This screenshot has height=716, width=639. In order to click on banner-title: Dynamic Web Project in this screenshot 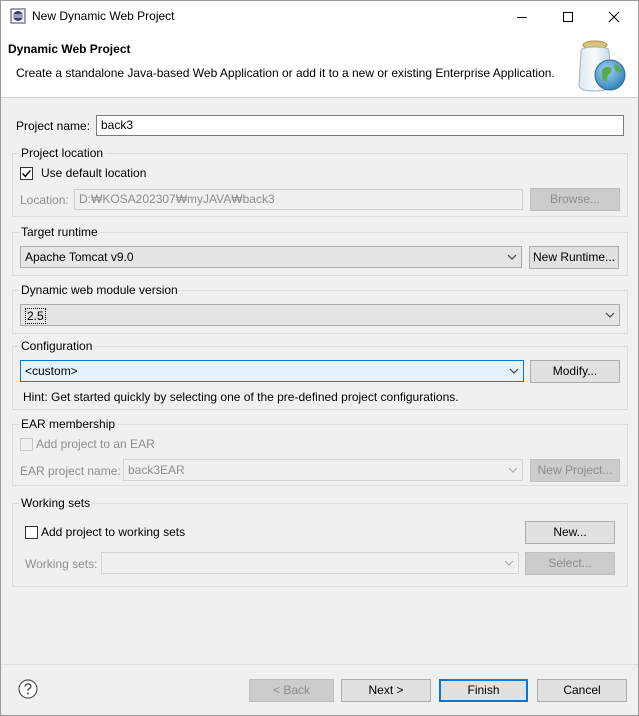, I will do `click(69, 49)`.